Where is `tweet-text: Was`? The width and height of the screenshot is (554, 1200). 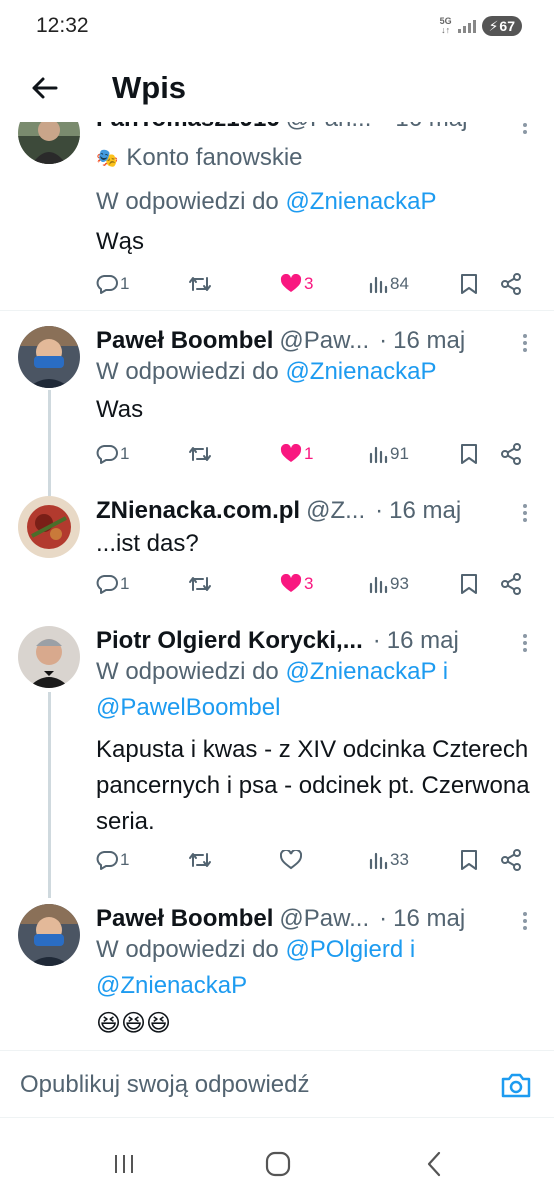
tweet-text: Was is located at coordinates (120, 409).